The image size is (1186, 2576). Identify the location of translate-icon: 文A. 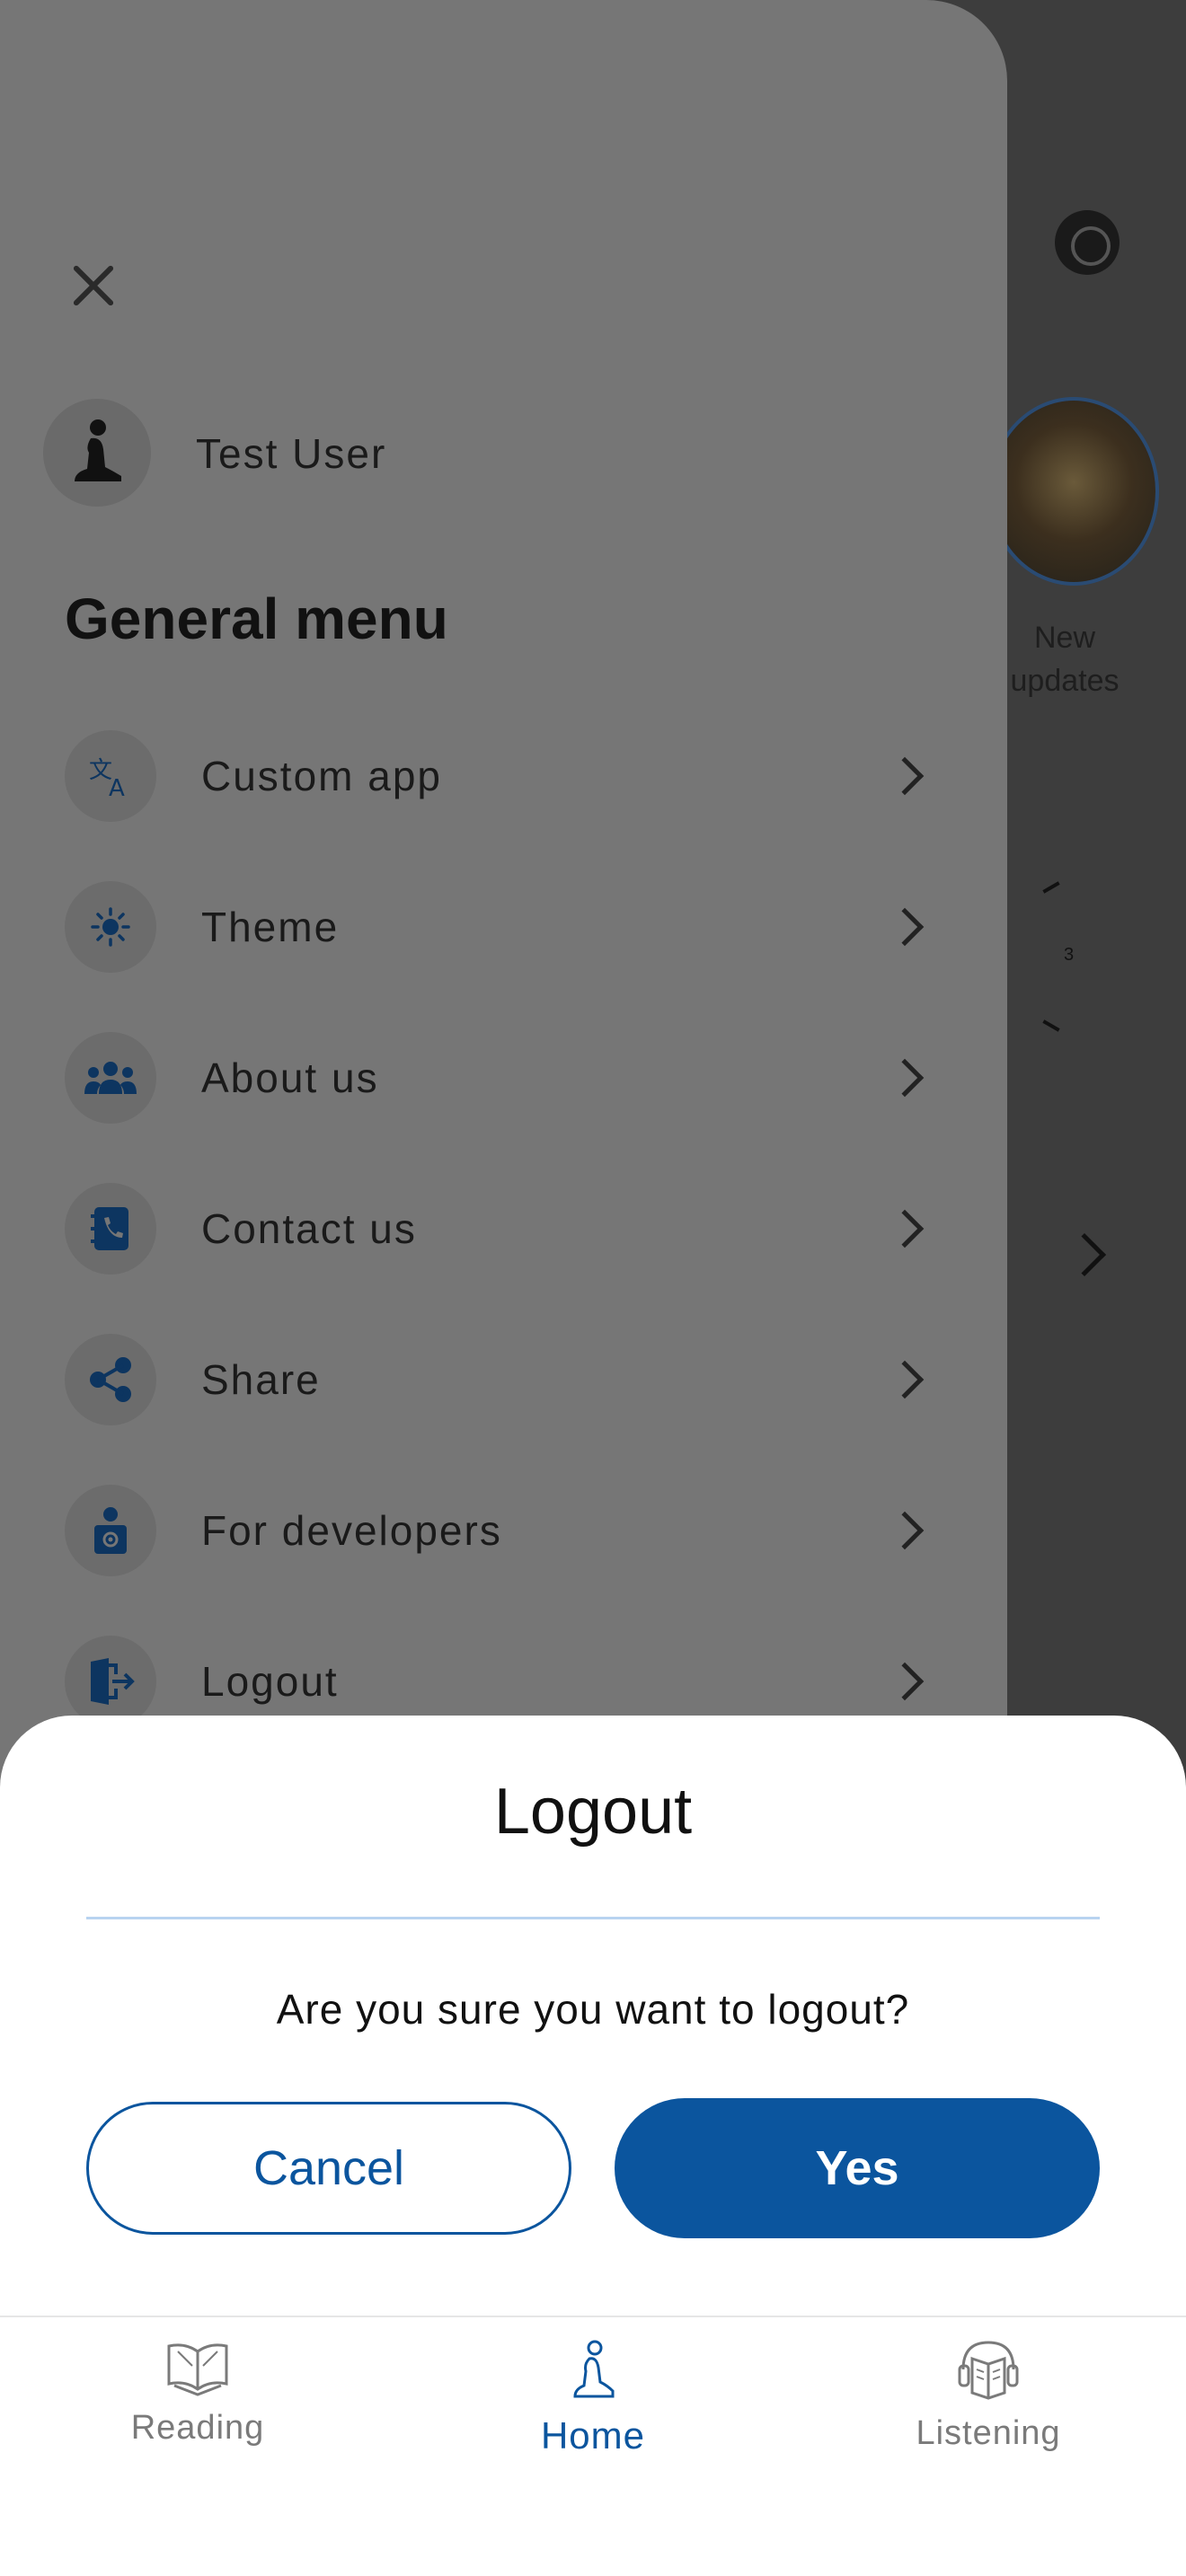
(110, 776).